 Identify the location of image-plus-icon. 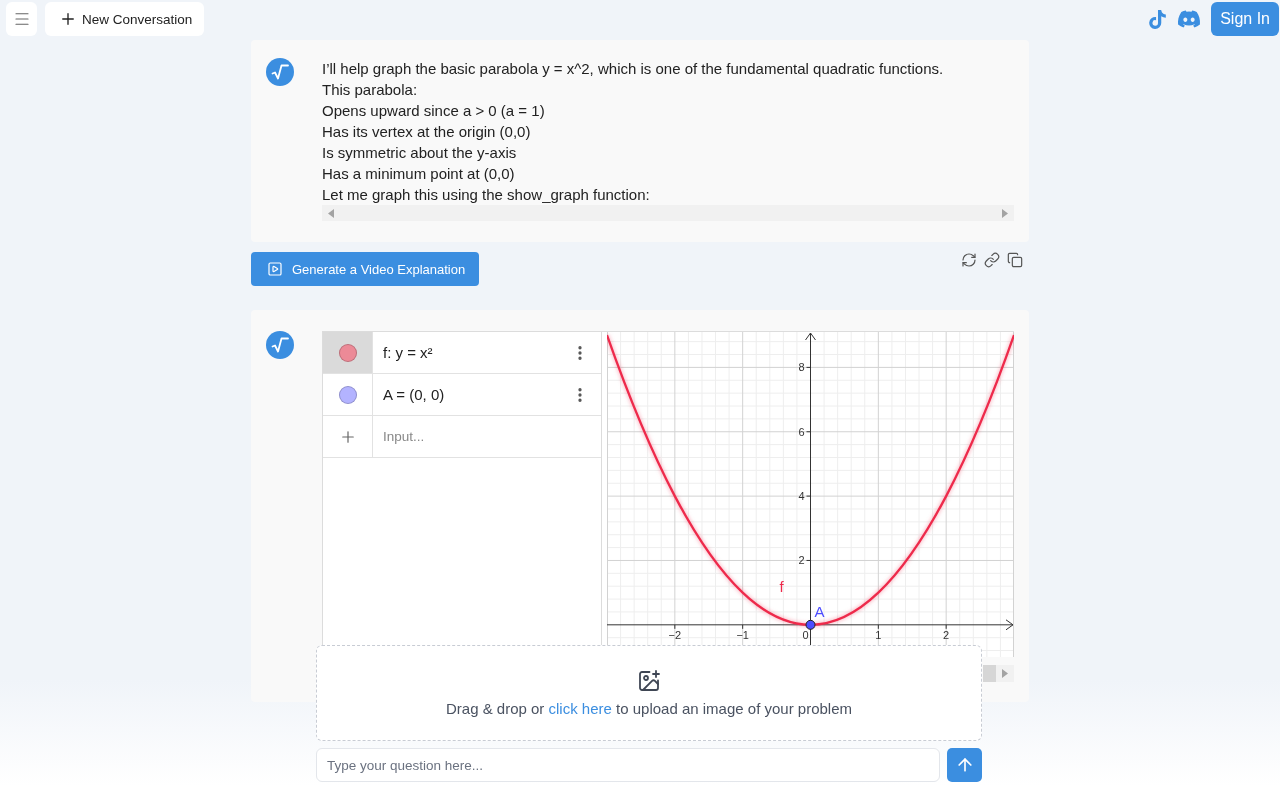
(649, 681).